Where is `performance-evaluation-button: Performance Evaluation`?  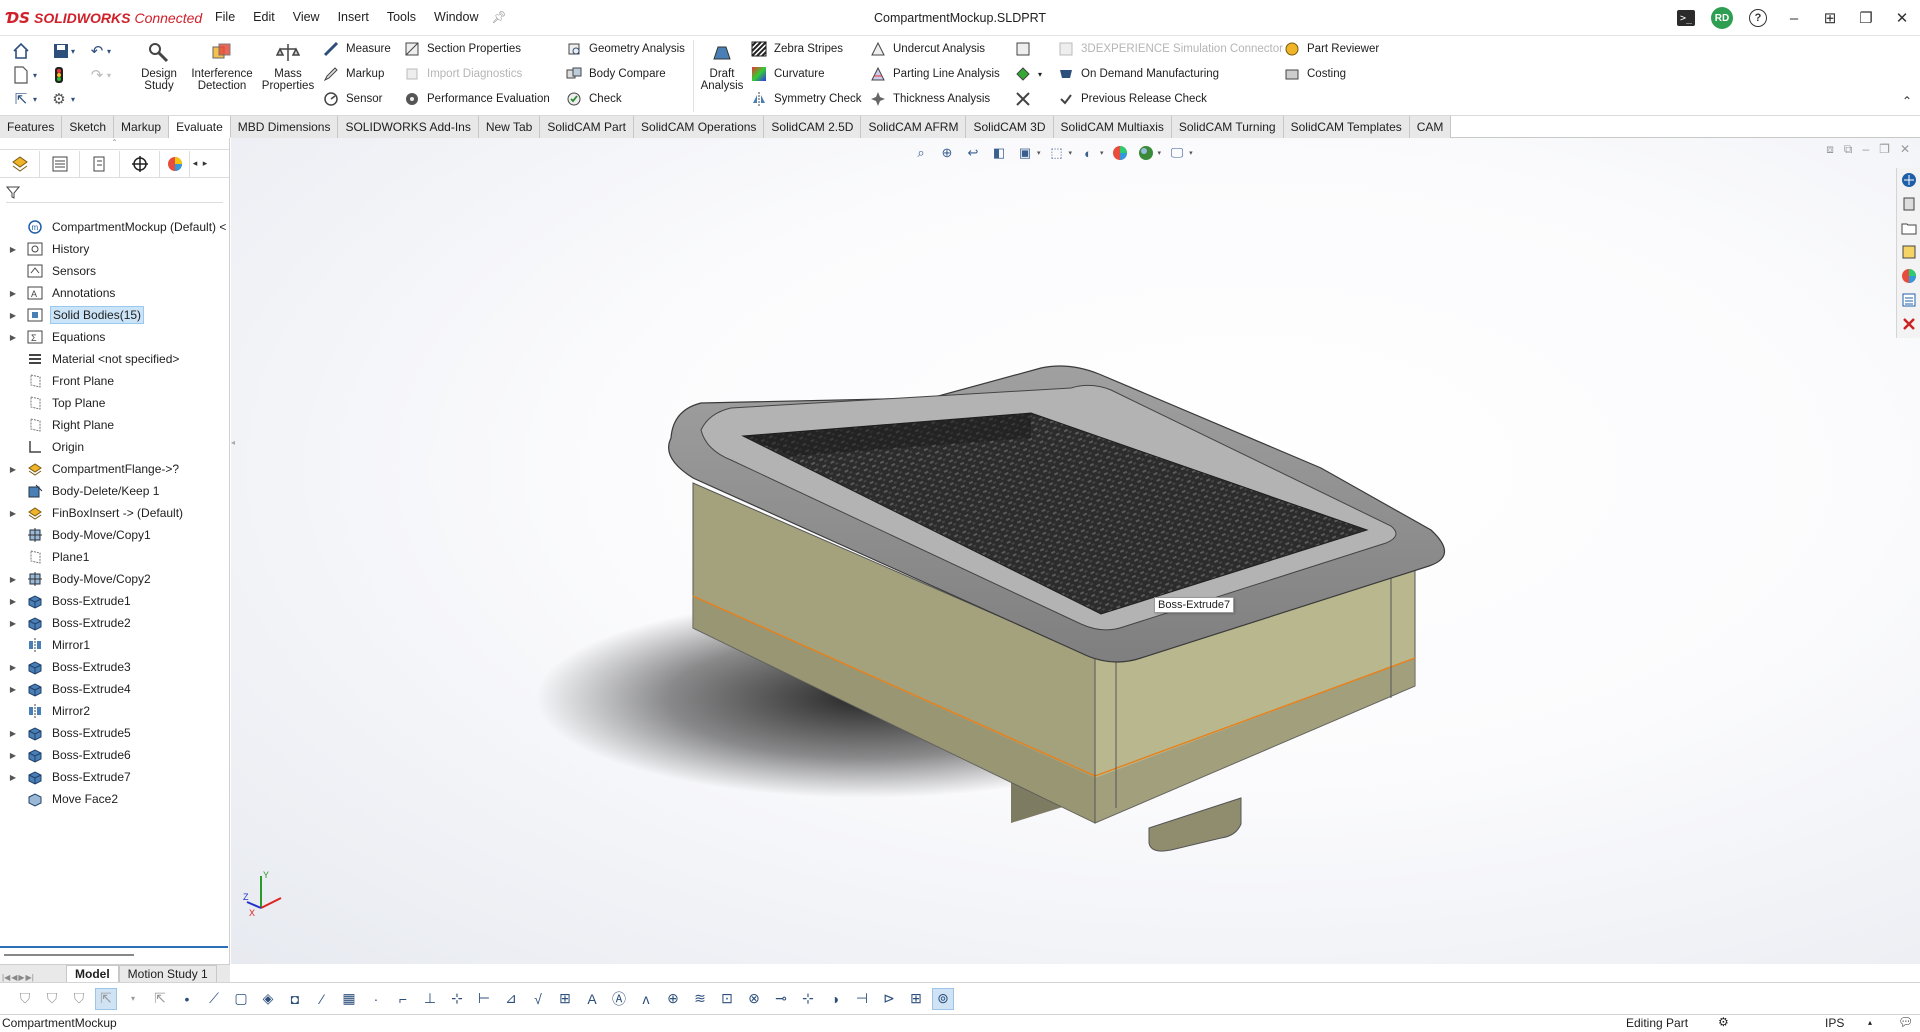
performance-evaluation-button: Performance Evaluation is located at coordinates (476, 99).